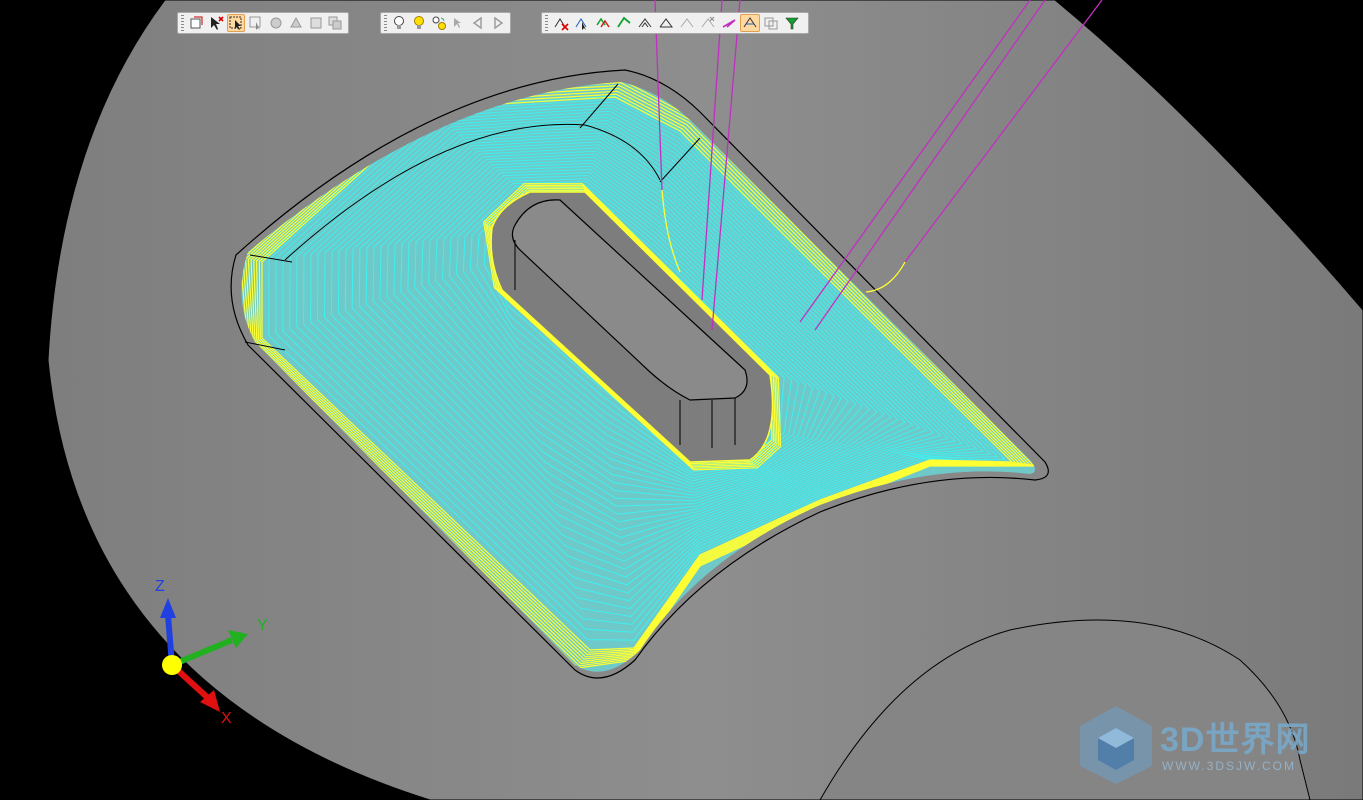 The image size is (1363, 800). Describe the element at coordinates (438, 23) in the screenshot. I see `light-cycle-icon` at that location.